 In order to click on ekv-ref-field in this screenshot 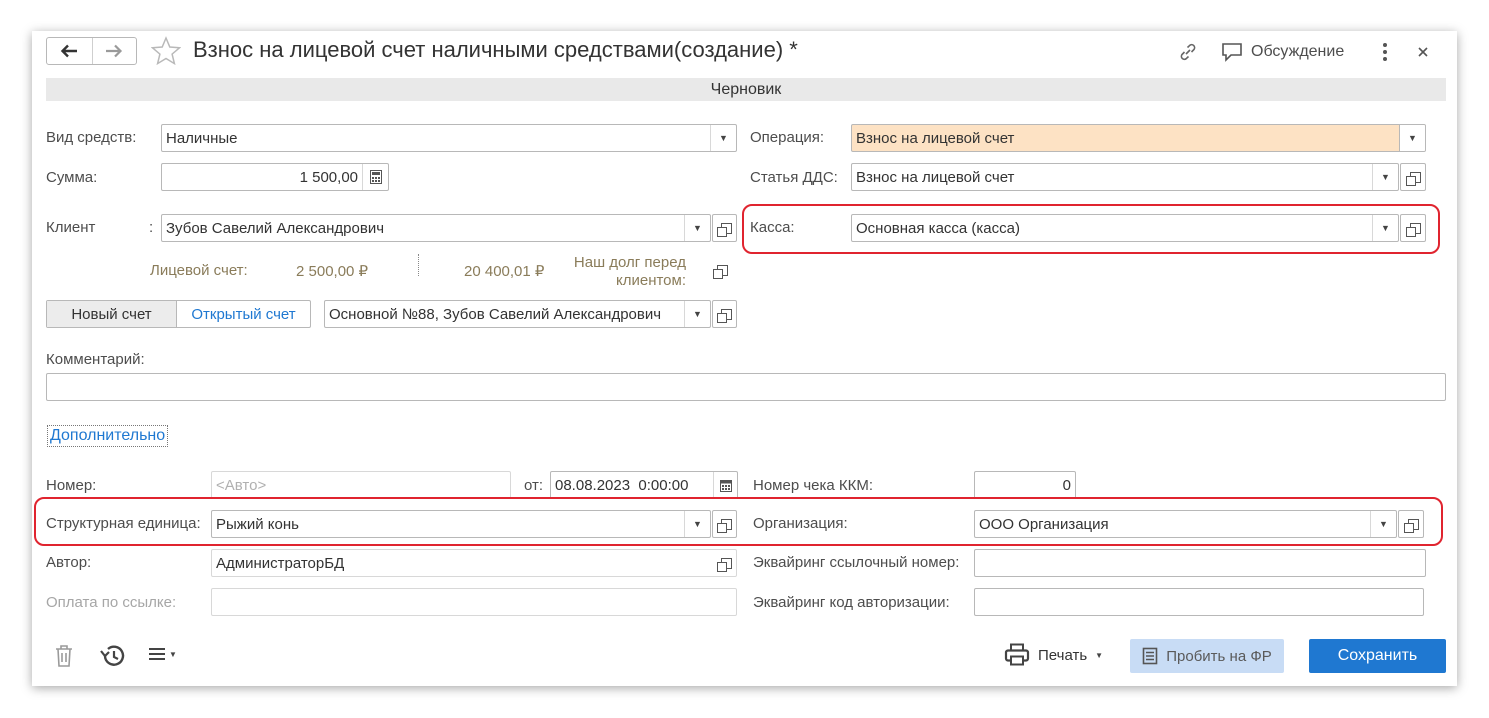, I will do `click(1200, 563)`.